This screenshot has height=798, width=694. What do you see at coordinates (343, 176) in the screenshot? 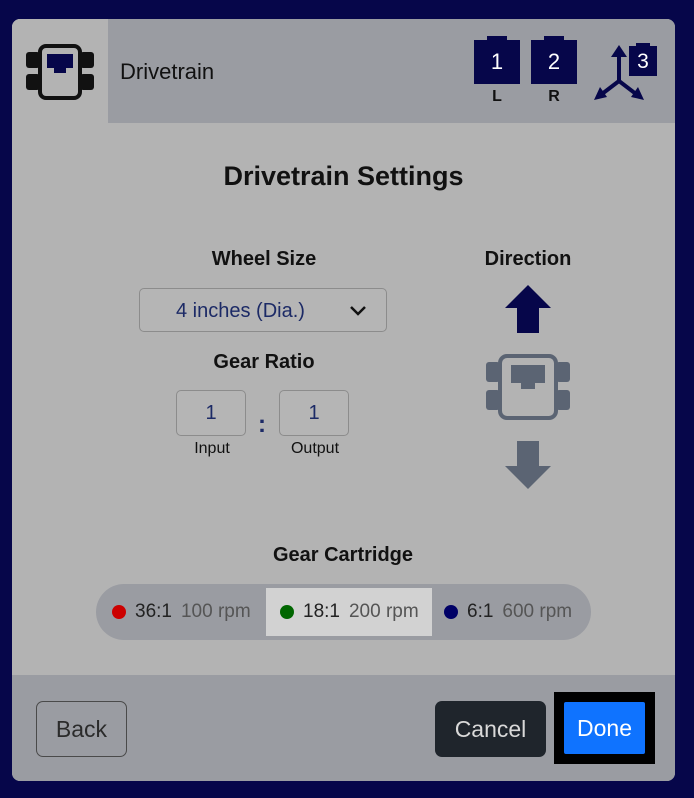
I see `settings-title: Drivetrain Settings` at bounding box center [343, 176].